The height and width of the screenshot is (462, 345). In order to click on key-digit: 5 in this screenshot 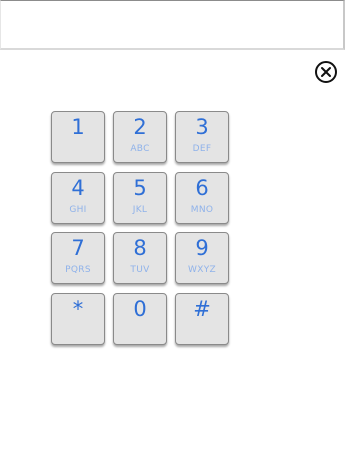, I will do `click(140, 188)`.